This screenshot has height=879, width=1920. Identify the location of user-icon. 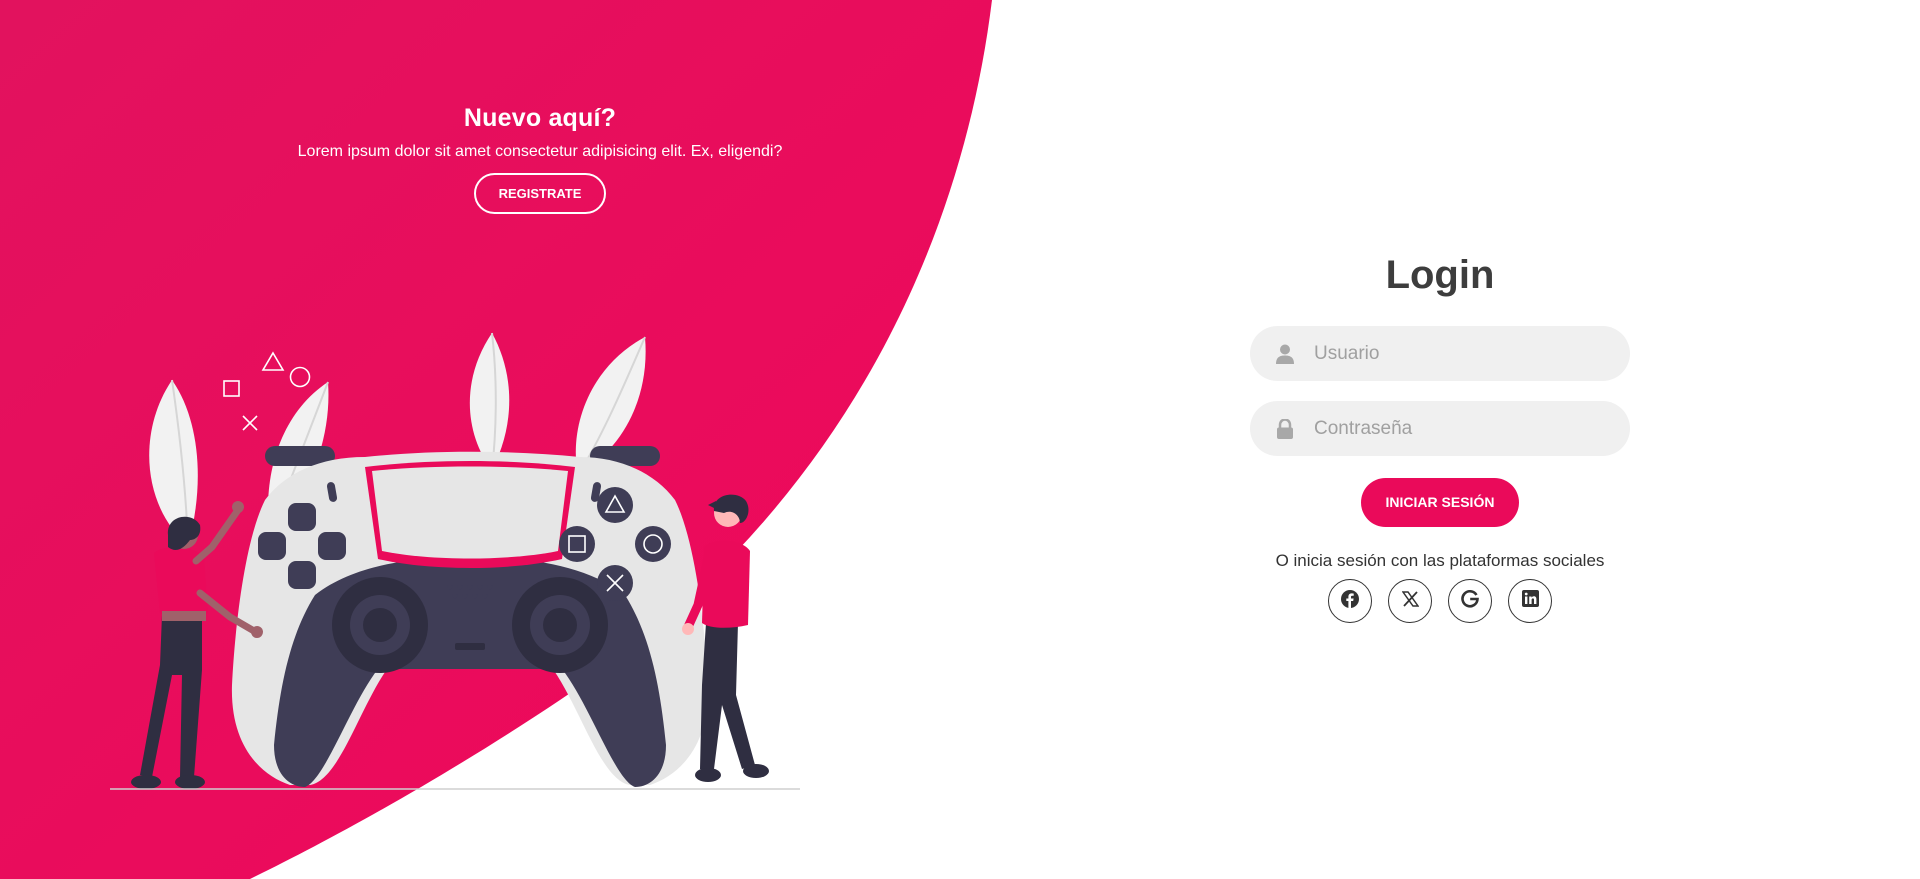
(1285, 354).